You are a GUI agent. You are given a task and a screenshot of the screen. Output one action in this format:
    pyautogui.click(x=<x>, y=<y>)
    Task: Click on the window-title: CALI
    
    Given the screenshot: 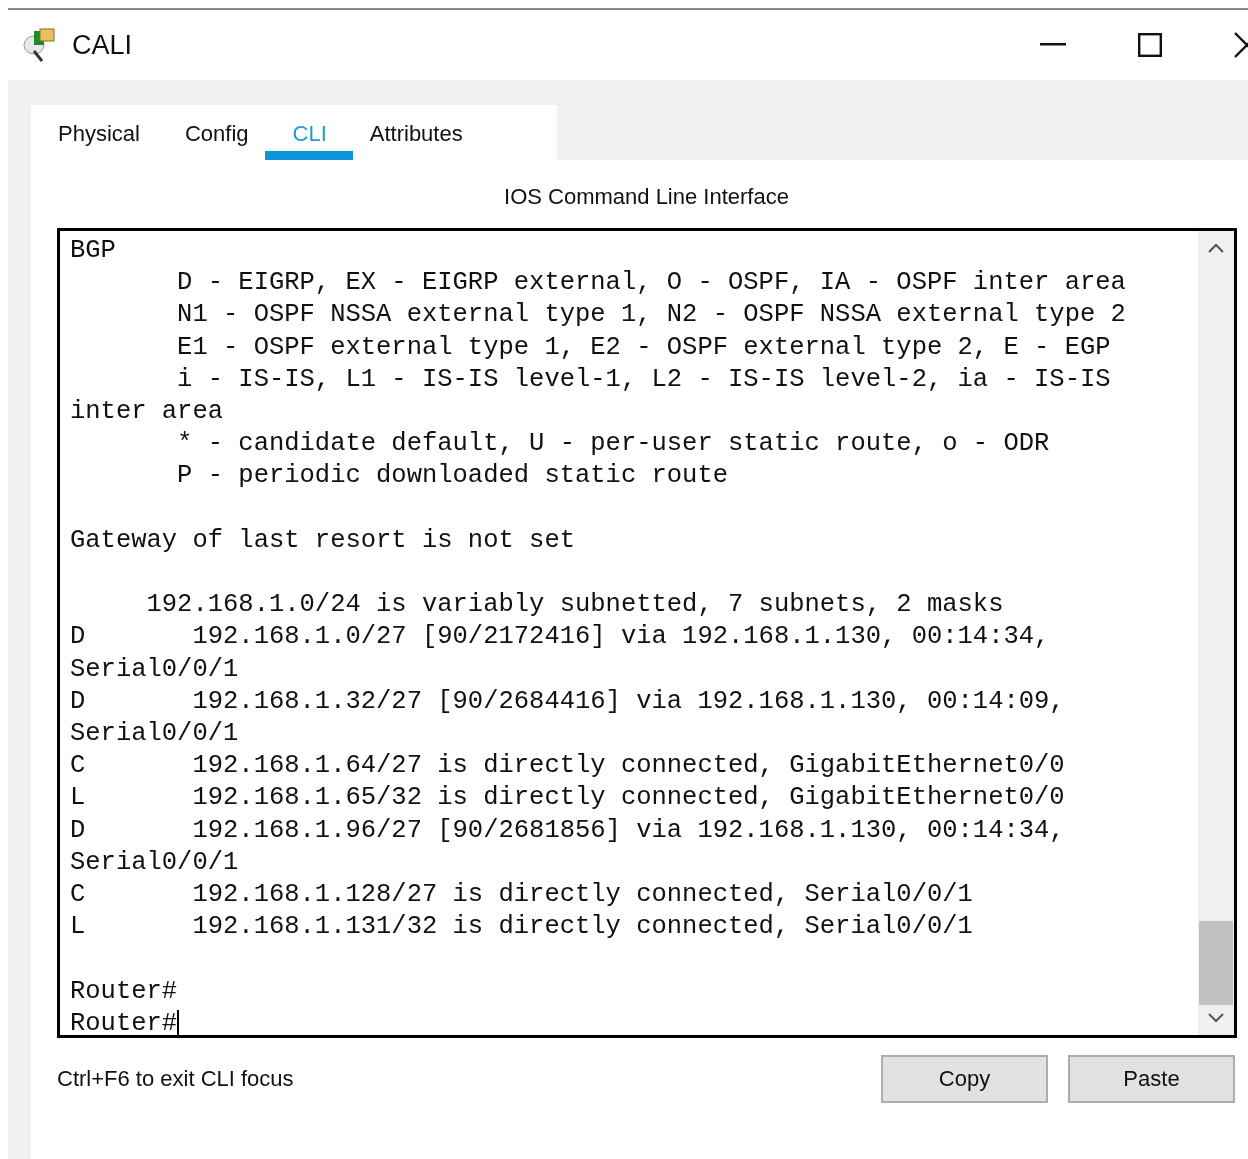 What is the action you would take?
    pyautogui.click(x=102, y=45)
    